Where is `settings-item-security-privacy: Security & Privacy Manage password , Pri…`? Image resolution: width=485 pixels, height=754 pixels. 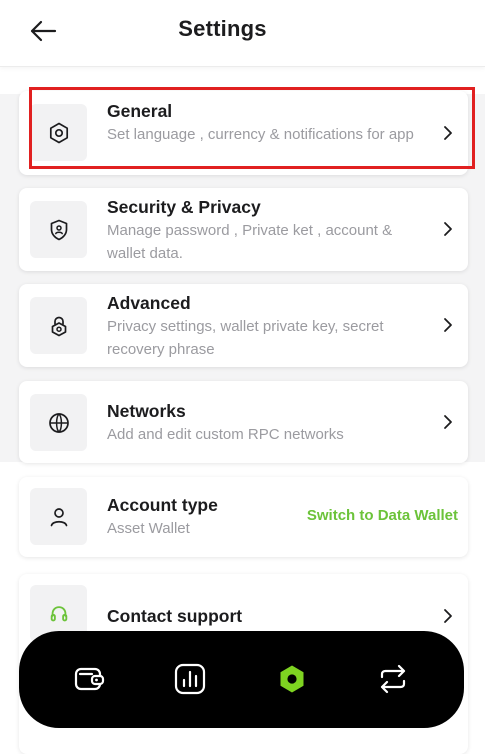 settings-item-security-privacy: Security & Privacy Manage password , Pri… is located at coordinates (243, 229).